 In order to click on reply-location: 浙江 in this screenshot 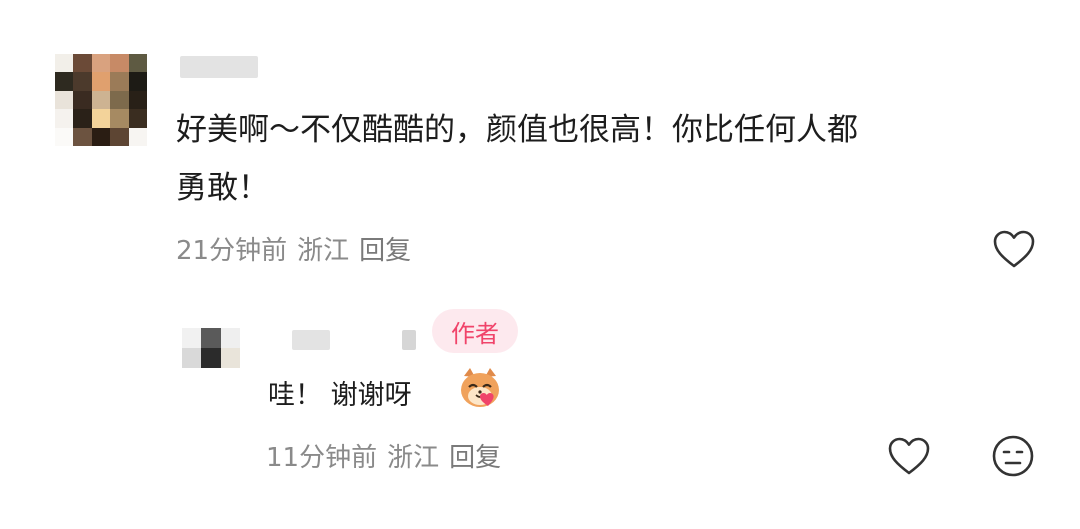, I will do `click(413, 458)`.